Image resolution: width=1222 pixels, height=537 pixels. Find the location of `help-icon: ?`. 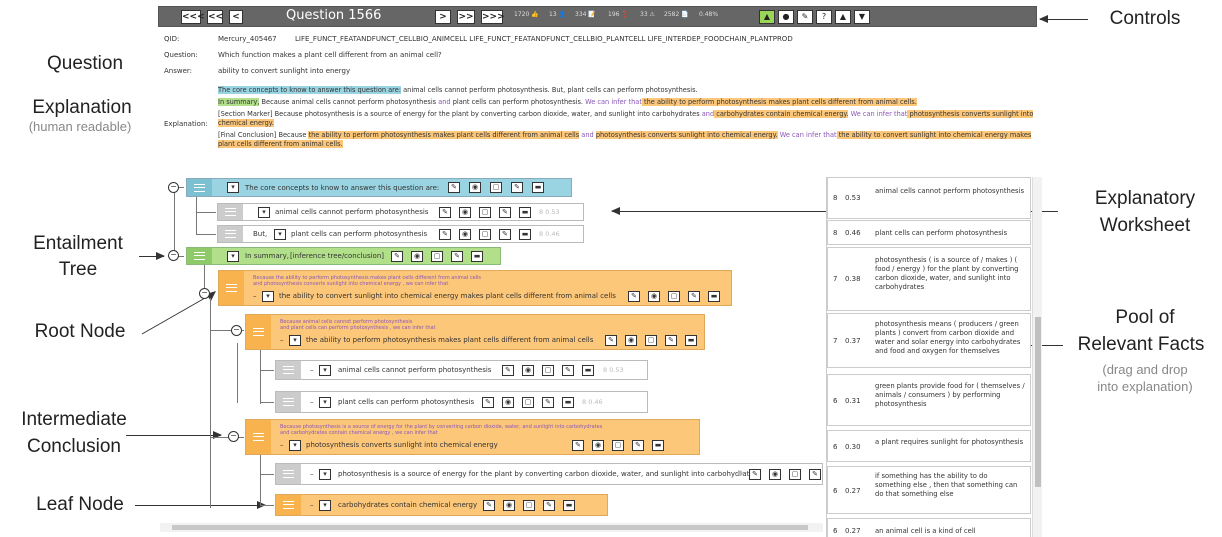

help-icon: ? is located at coordinates (824, 17).